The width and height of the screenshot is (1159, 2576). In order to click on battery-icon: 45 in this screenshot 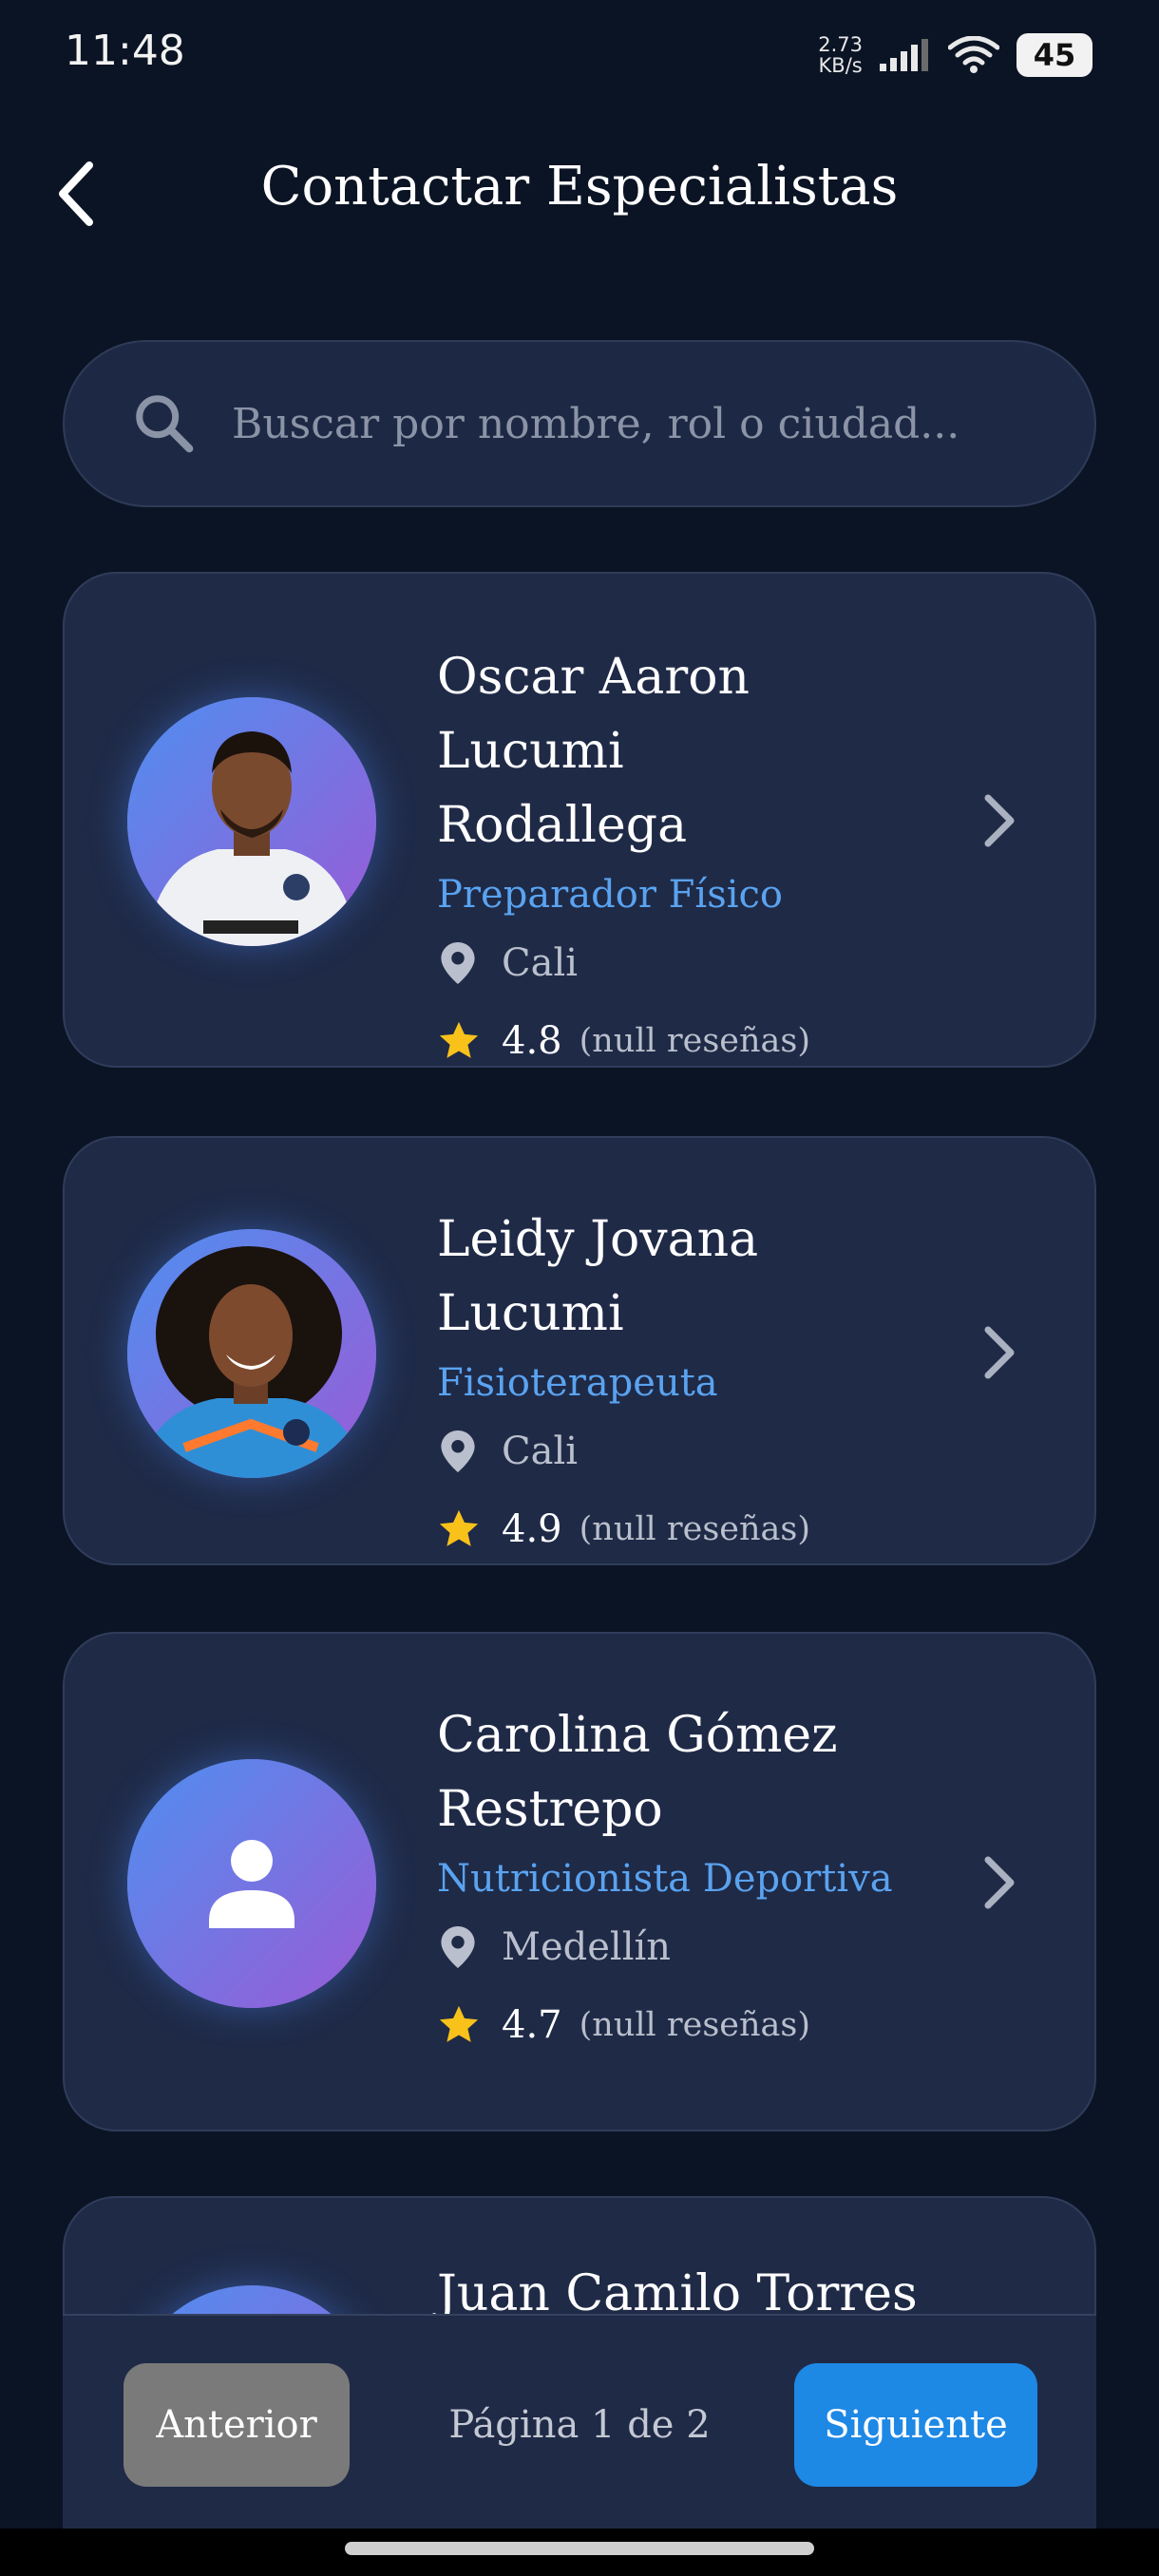, I will do `click(1054, 55)`.